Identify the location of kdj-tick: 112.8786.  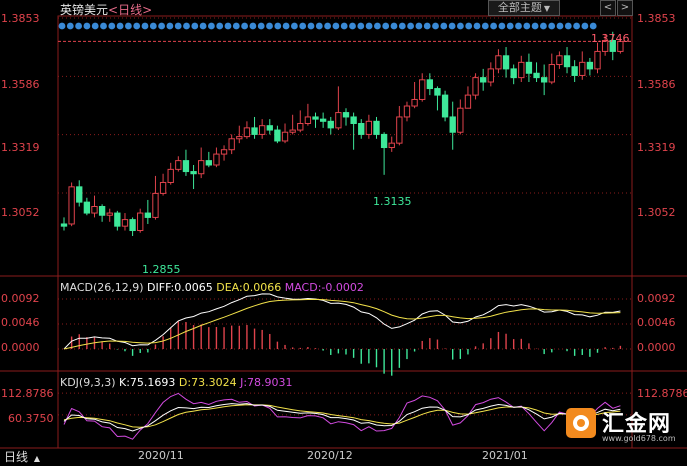
(662, 393).